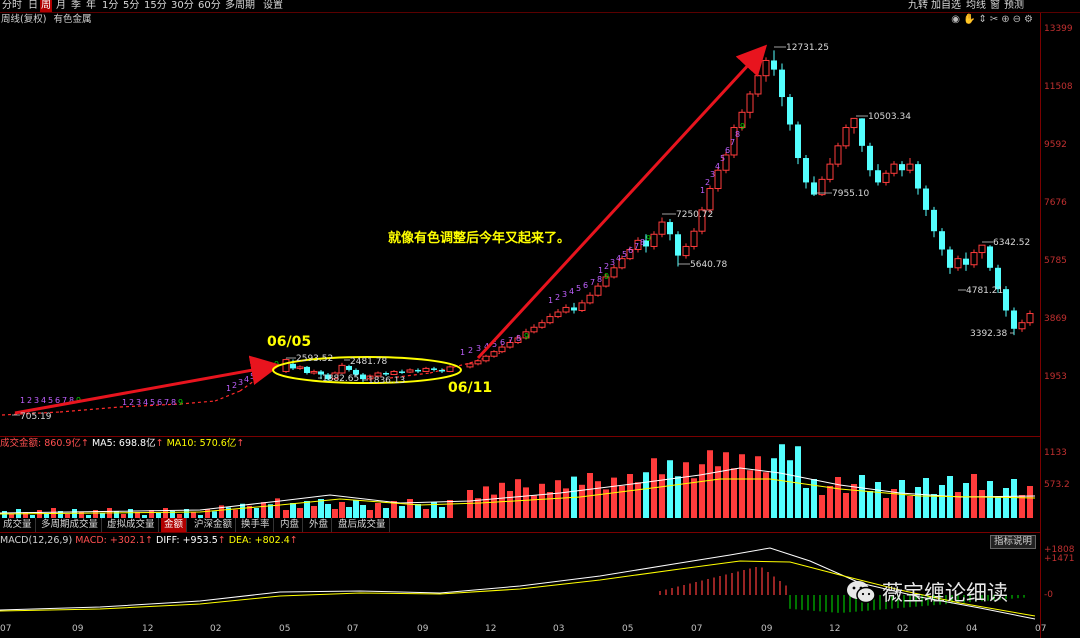  Describe the element at coordinates (131, 525) in the screenshot. I see `tab-virtual-volume: 虚拟成交量` at that location.